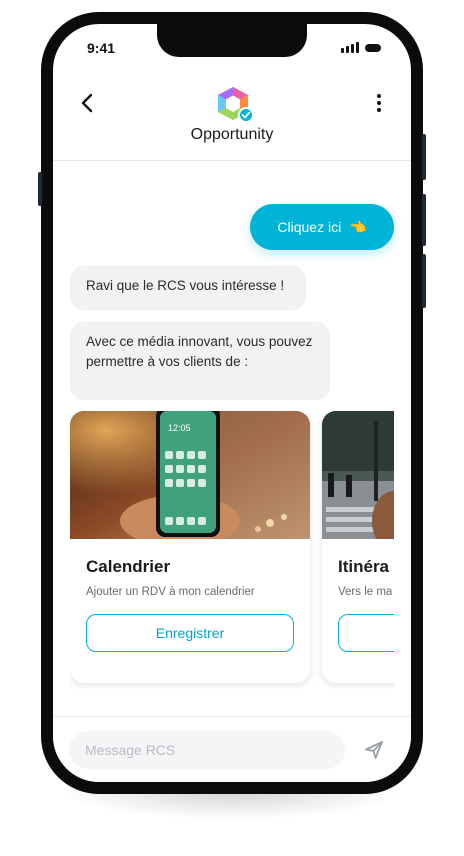  Describe the element at coordinates (235, 105) in the screenshot. I see `brand-logo-icon` at that location.